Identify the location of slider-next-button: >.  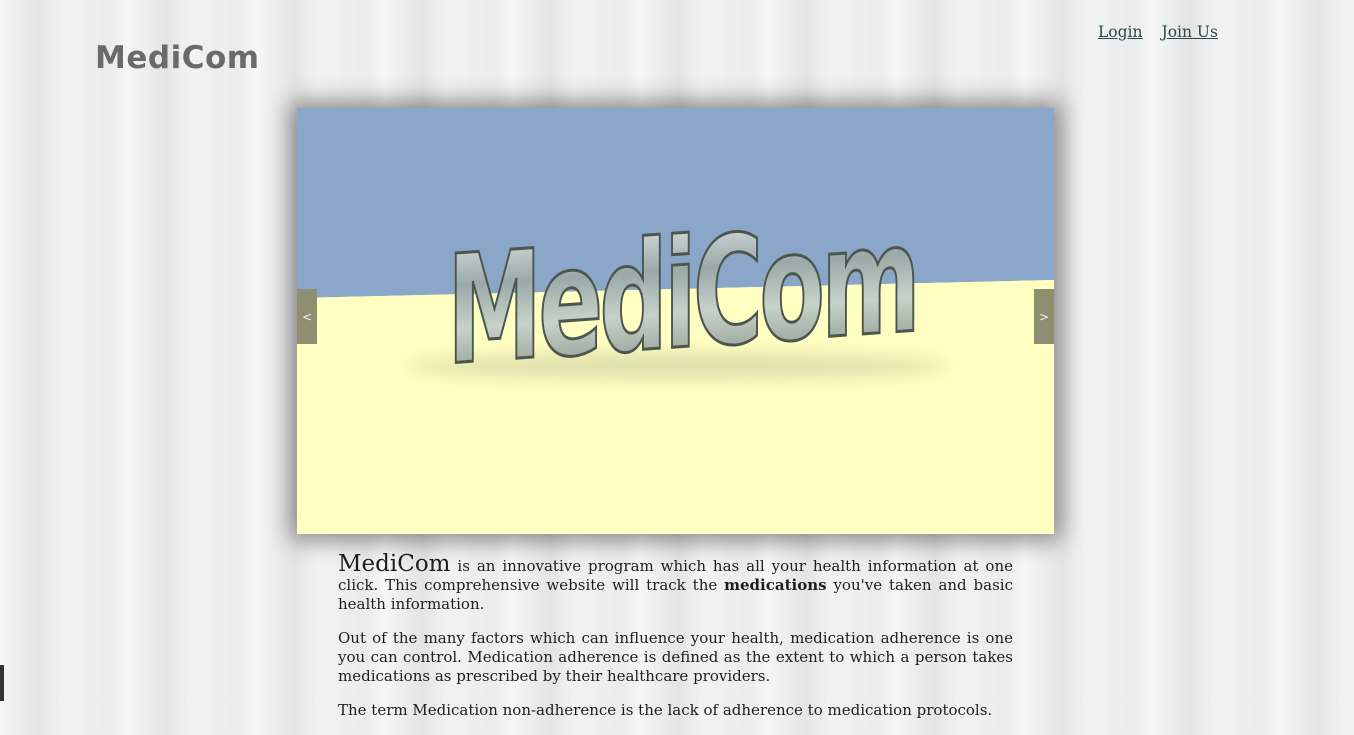
(1044, 316).